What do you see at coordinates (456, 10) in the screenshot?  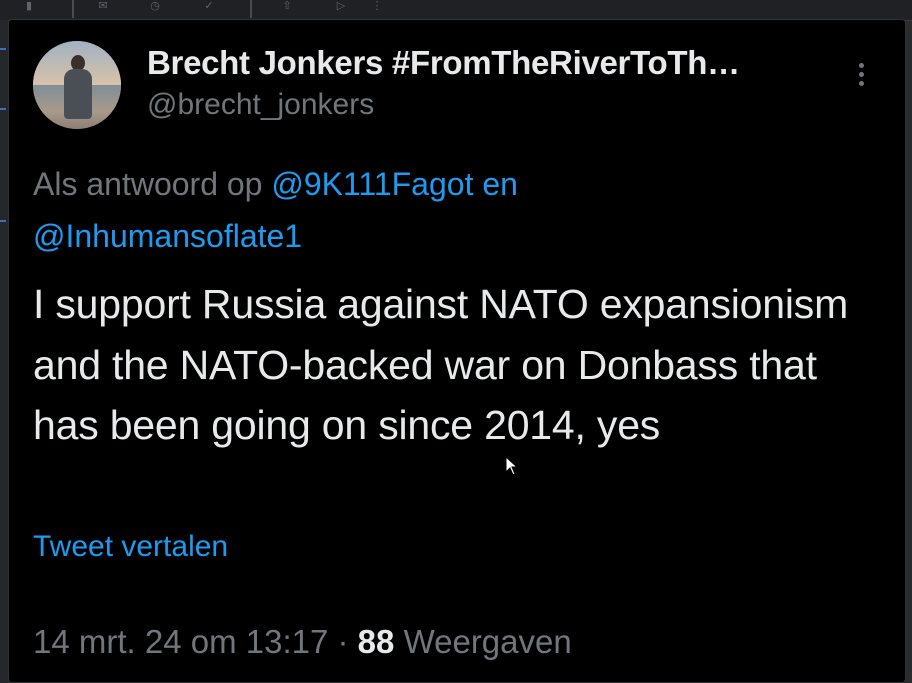 I see `background-app-toolbar: ▮ ✉ ◷ ✓ ⇧ ▷ ⋮` at bounding box center [456, 10].